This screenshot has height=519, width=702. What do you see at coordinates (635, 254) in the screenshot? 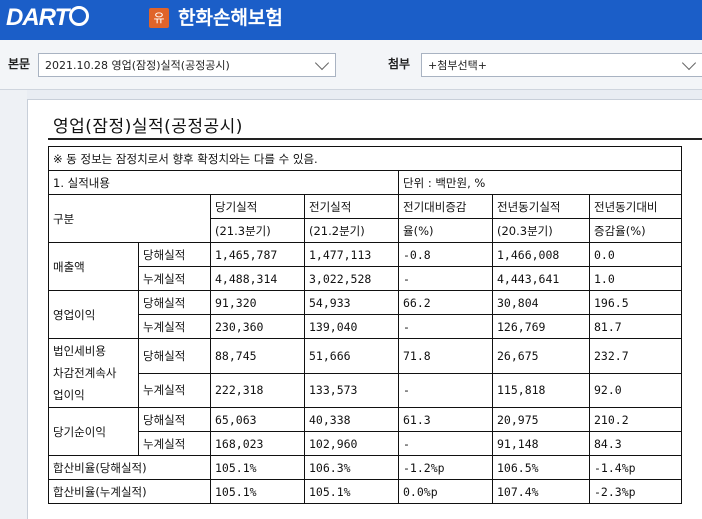
I see `table-cell: 0.0` at bounding box center [635, 254].